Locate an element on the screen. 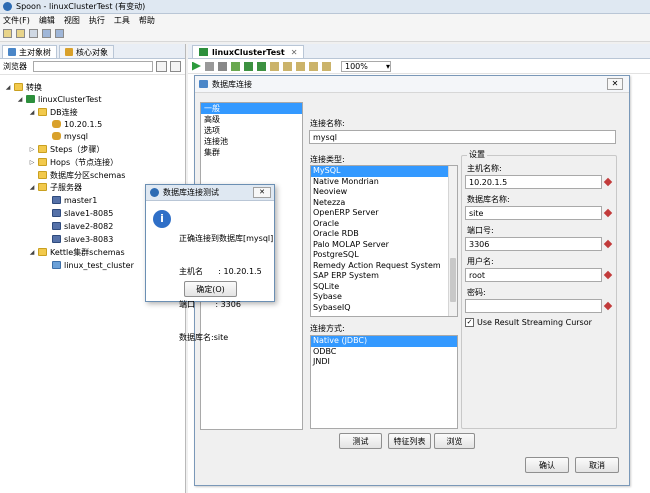 The height and width of the screenshot is (493, 650). replay-icon is located at coordinates (261, 66).